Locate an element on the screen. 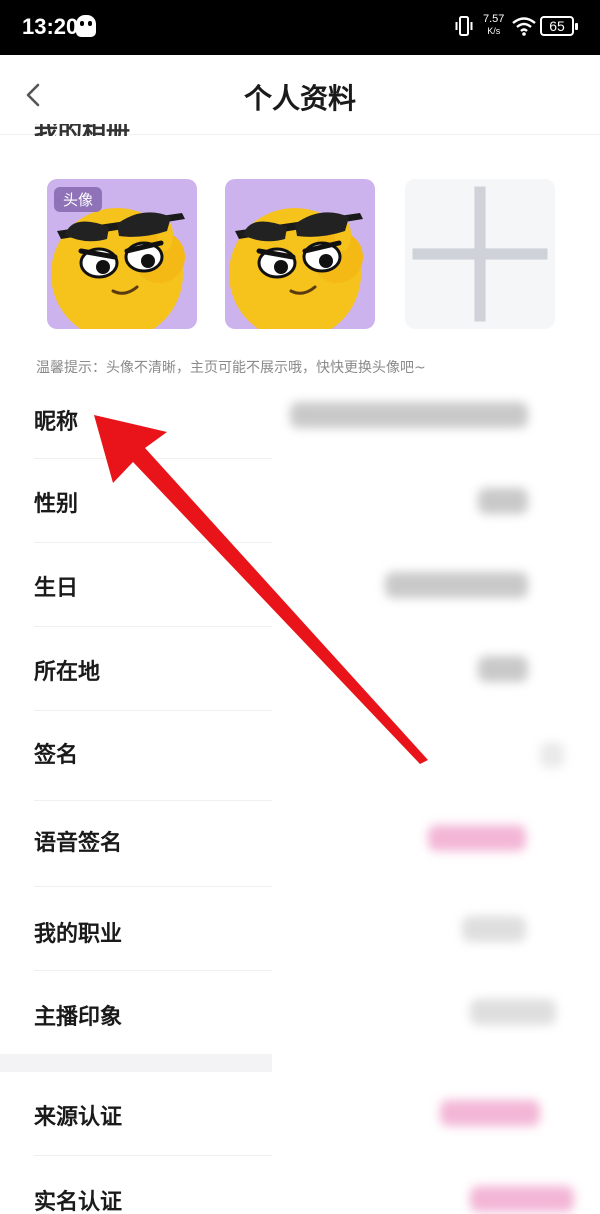 The width and height of the screenshot is (600, 1214). field-row-birthday: 生日 is located at coordinates (154, 598).